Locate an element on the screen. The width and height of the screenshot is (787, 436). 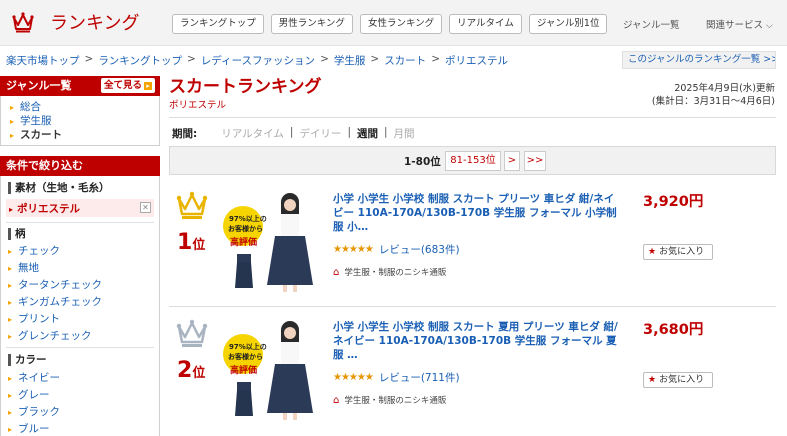
pattern-check: ▸ チェック is located at coordinates (34, 250).